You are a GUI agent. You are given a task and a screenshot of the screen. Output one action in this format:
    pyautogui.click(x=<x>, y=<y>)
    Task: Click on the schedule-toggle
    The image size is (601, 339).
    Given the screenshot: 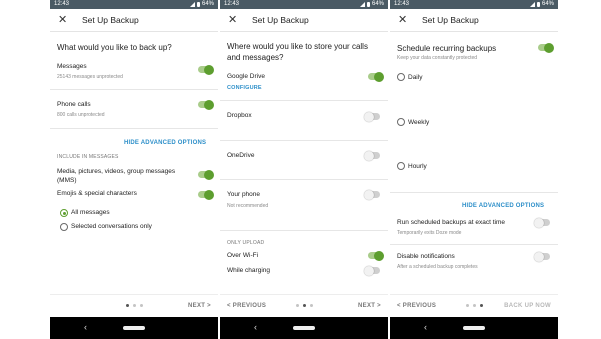 What is the action you would take?
    pyautogui.click(x=546, y=47)
    